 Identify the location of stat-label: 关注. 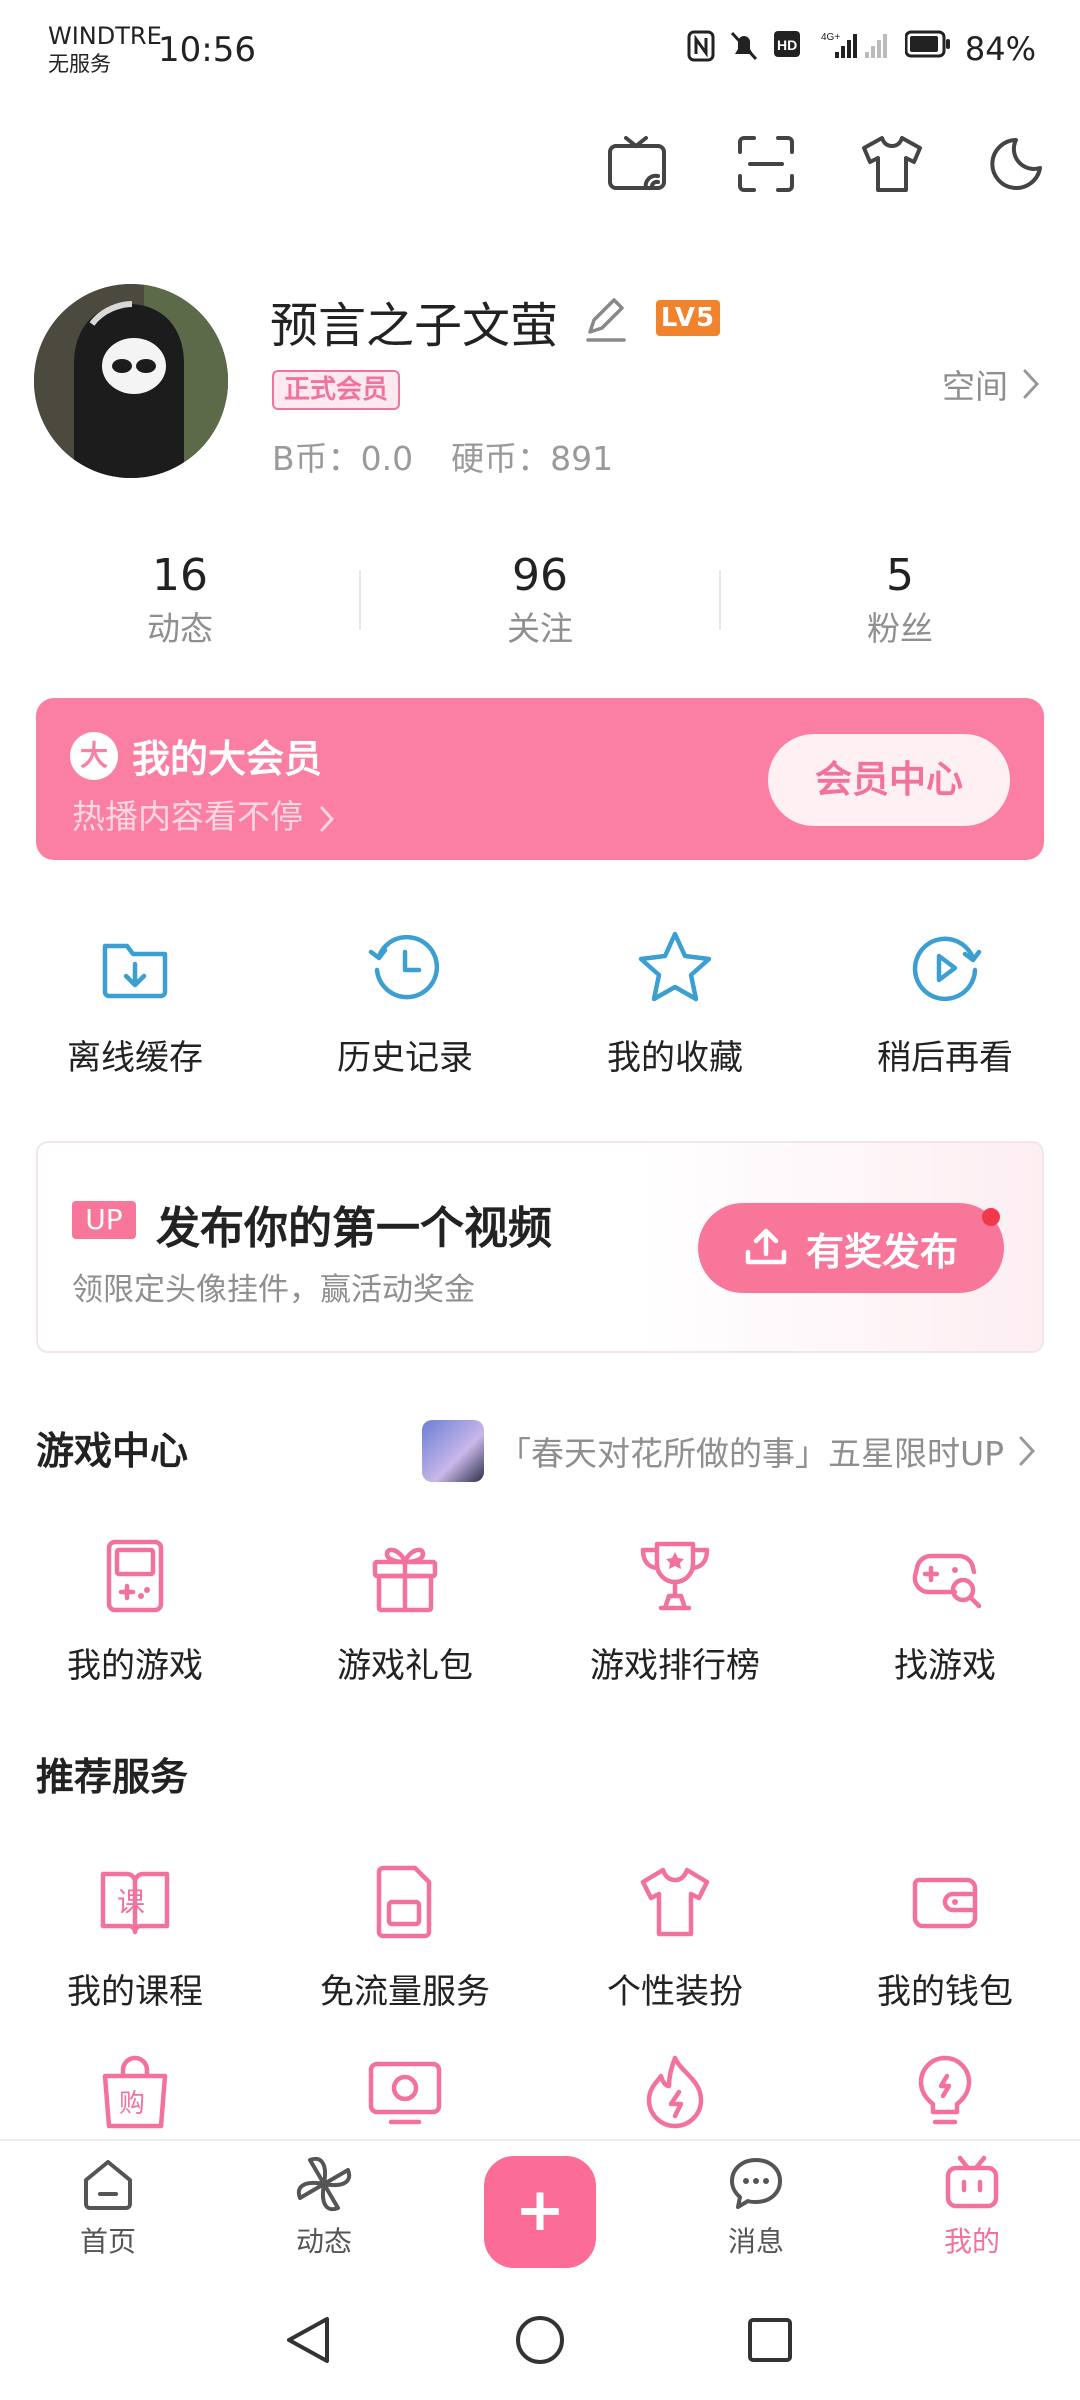
(540, 628).